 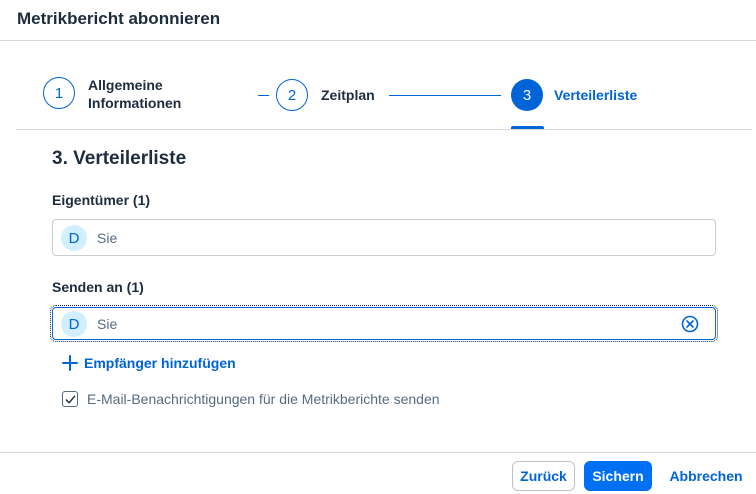 I want to click on send-to-label: Senden an (1), so click(x=98, y=287).